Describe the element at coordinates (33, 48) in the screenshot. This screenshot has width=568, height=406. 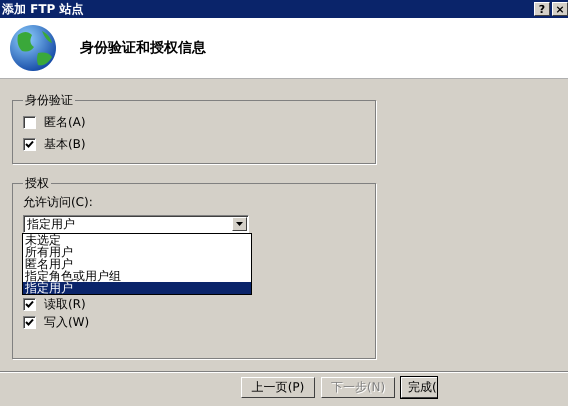
I see `globe-icon` at that location.